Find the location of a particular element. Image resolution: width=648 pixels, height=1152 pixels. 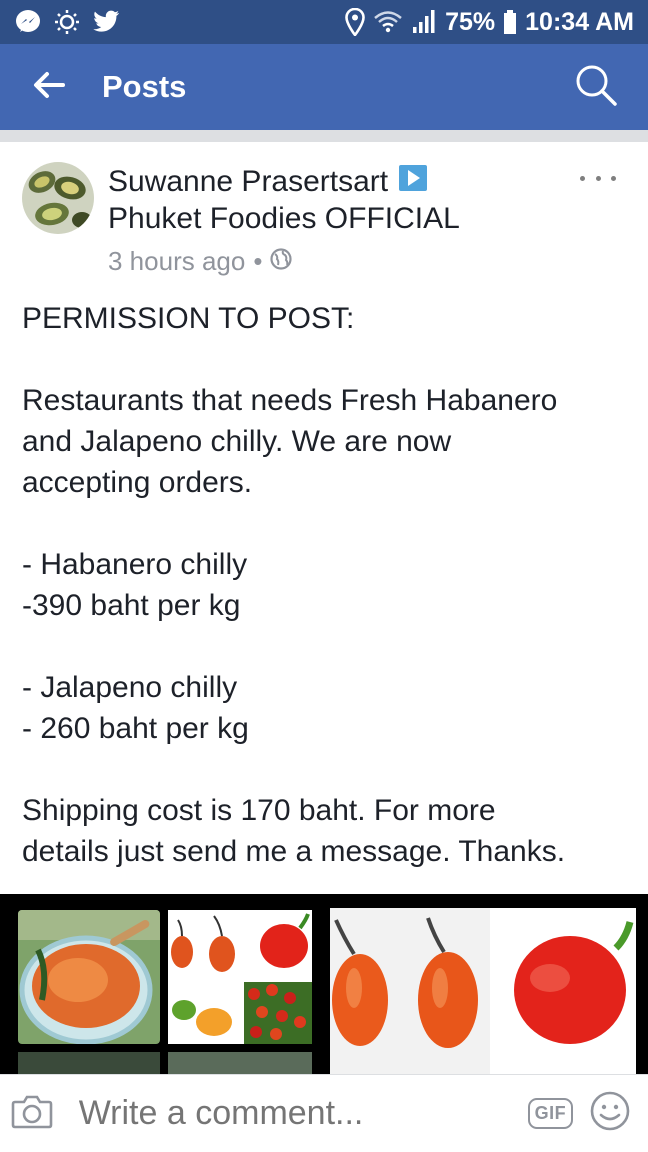

clock: 10:34 AM is located at coordinates (579, 21).